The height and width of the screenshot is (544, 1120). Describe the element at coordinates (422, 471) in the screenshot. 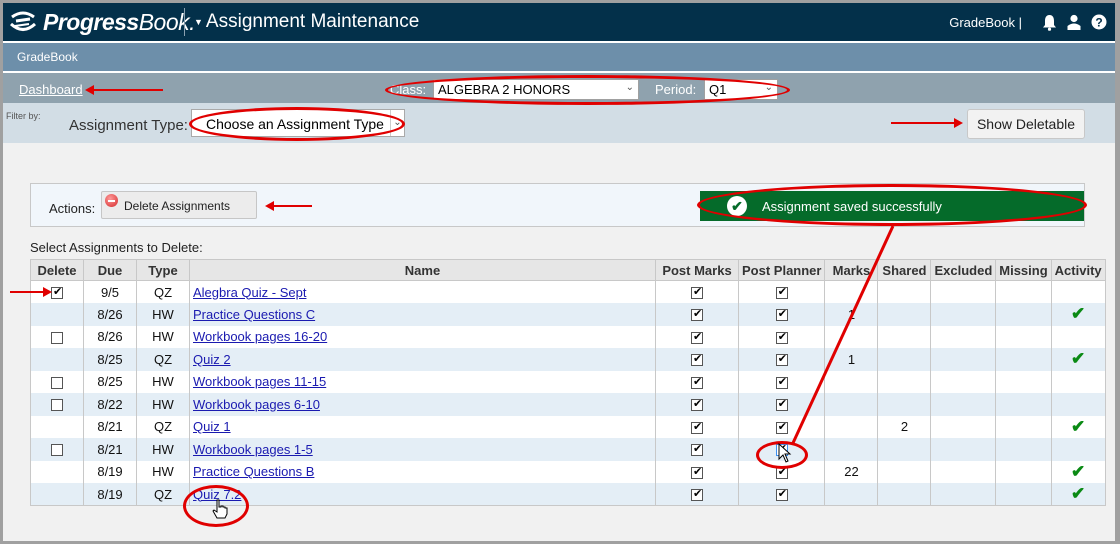

I see `cell-name: Practice Questions B` at that location.